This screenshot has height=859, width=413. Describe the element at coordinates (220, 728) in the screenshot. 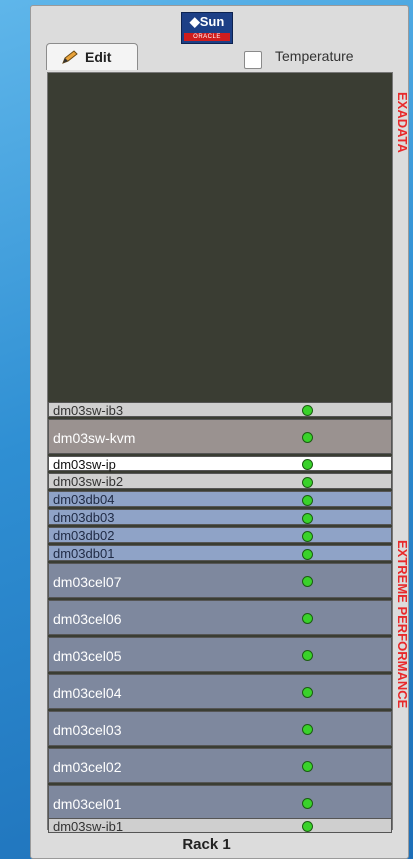

I see `rack-slot-dm03cel03: dm03cel03` at that location.